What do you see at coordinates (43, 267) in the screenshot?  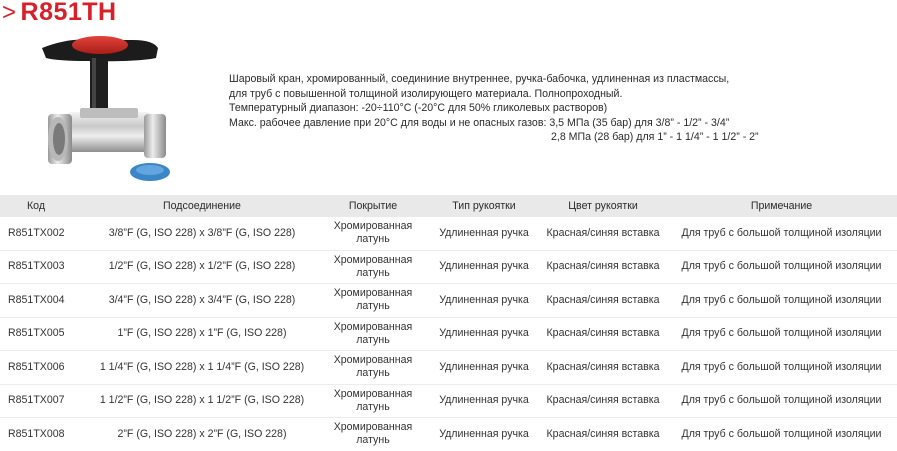 I see `cell-code: R851TX003` at bounding box center [43, 267].